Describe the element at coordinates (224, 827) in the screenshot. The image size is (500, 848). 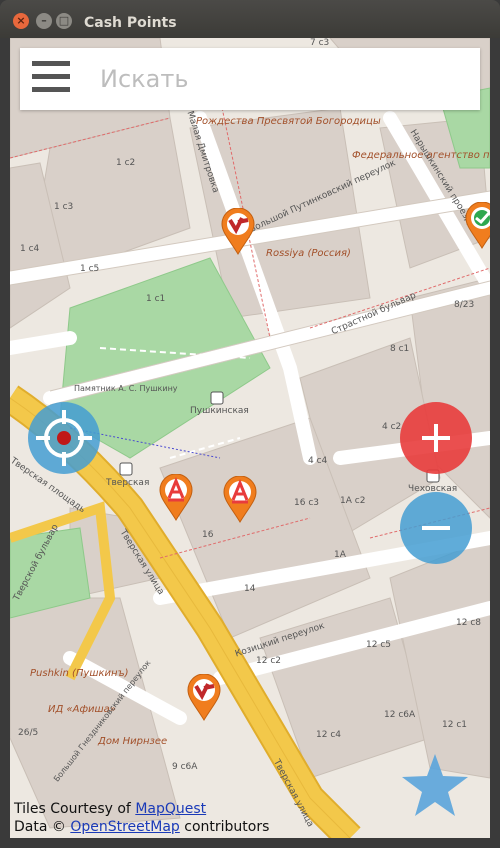
I see `attribution-text: contributors` at that location.